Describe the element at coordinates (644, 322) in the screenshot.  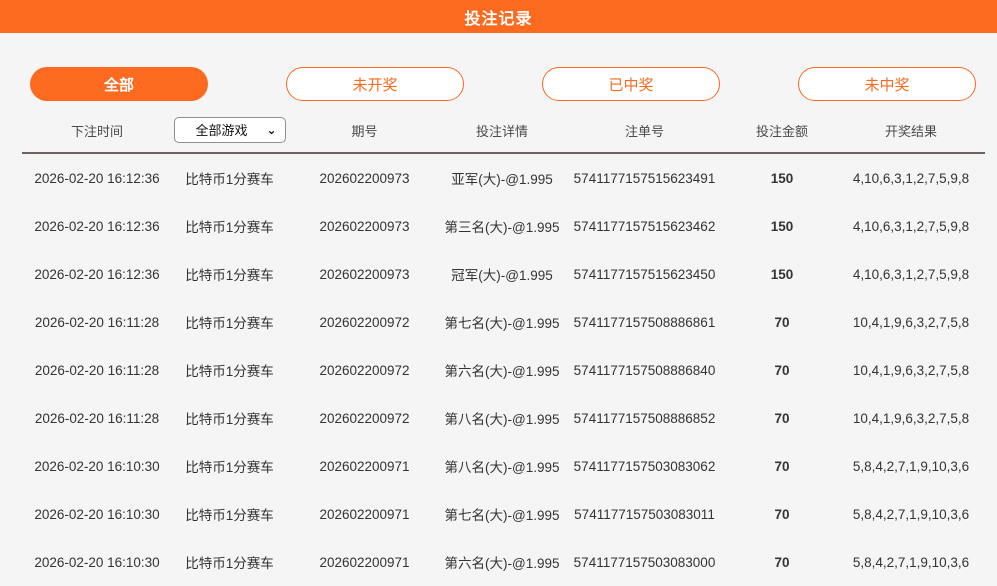
I see `cell-order: 5741177157508886861` at that location.